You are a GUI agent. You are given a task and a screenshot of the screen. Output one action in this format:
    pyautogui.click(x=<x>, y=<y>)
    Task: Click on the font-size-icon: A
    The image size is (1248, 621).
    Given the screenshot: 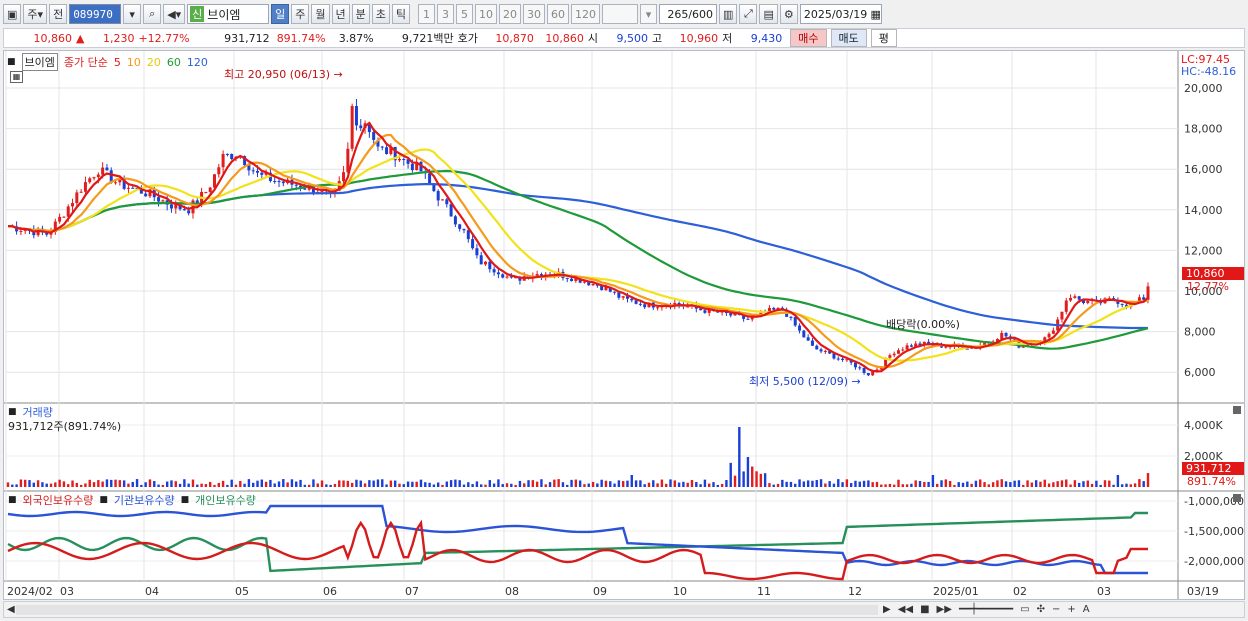 What is the action you would take?
    pyautogui.click(x=1086, y=609)
    